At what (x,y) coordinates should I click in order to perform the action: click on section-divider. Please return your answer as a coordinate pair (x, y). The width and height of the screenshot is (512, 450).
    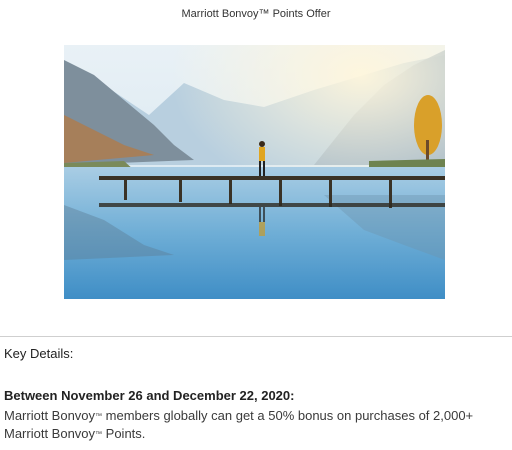
    Looking at the image, I should click on (256, 336).